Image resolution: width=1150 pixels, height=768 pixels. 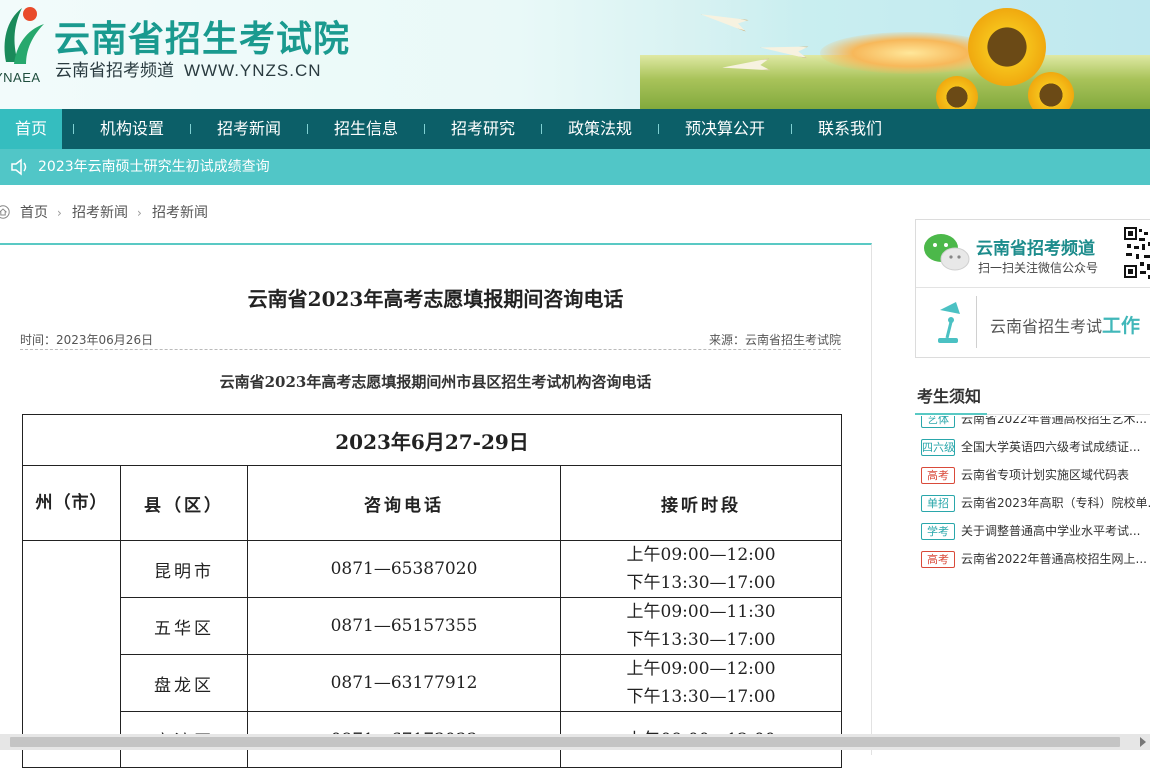 I want to click on scrollbar-thumb, so click(x=565, y=742).